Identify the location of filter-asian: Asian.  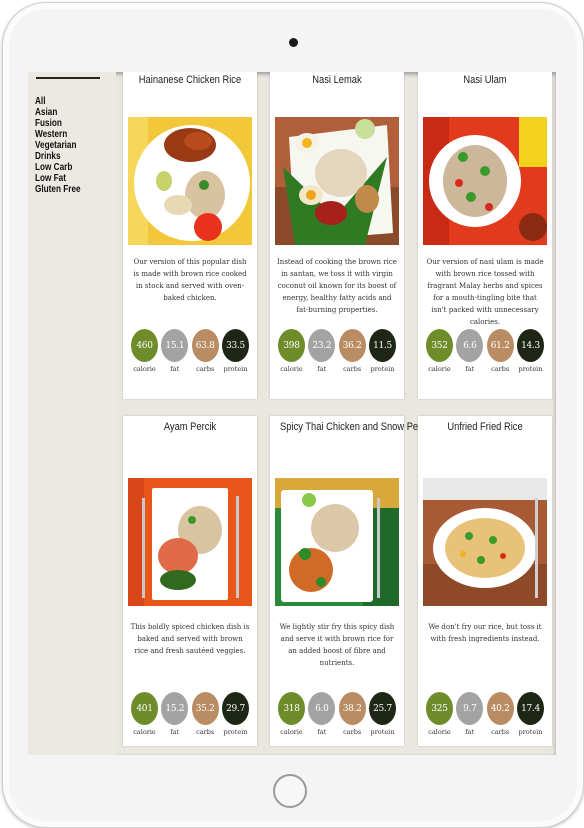
(58, 112).